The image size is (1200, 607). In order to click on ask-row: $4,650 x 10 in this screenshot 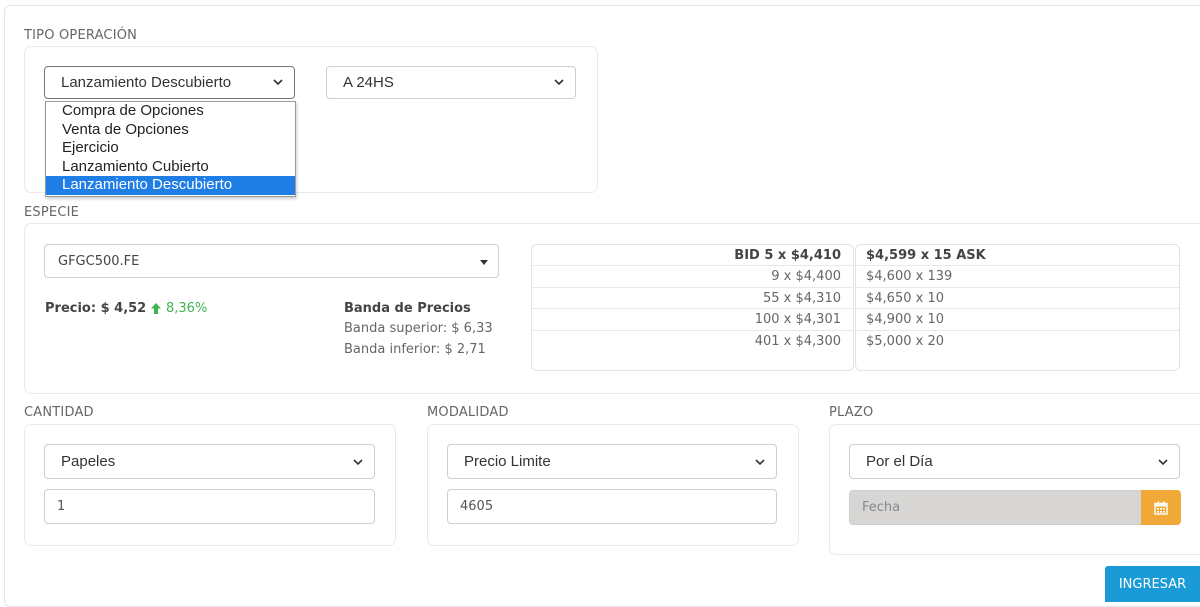, I will do `click(1017, 299)`.